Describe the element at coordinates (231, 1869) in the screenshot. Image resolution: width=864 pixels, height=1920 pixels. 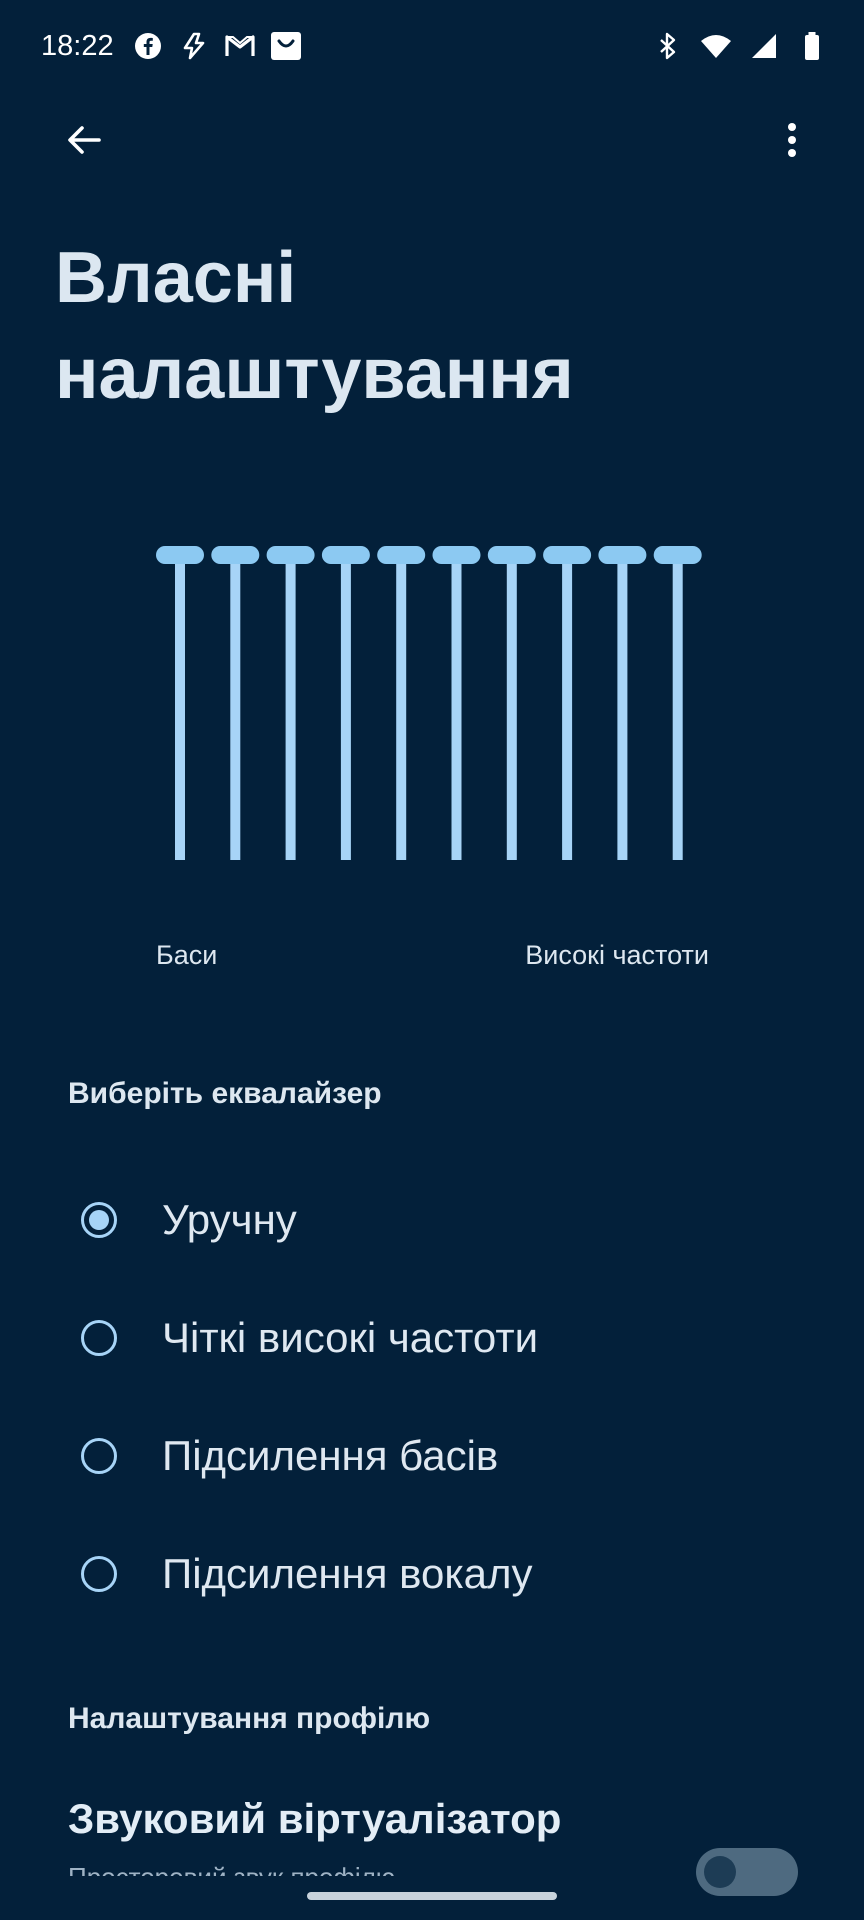
I see `sound-virtualizer-subtitle: Просторовий звук профілю` at that location.